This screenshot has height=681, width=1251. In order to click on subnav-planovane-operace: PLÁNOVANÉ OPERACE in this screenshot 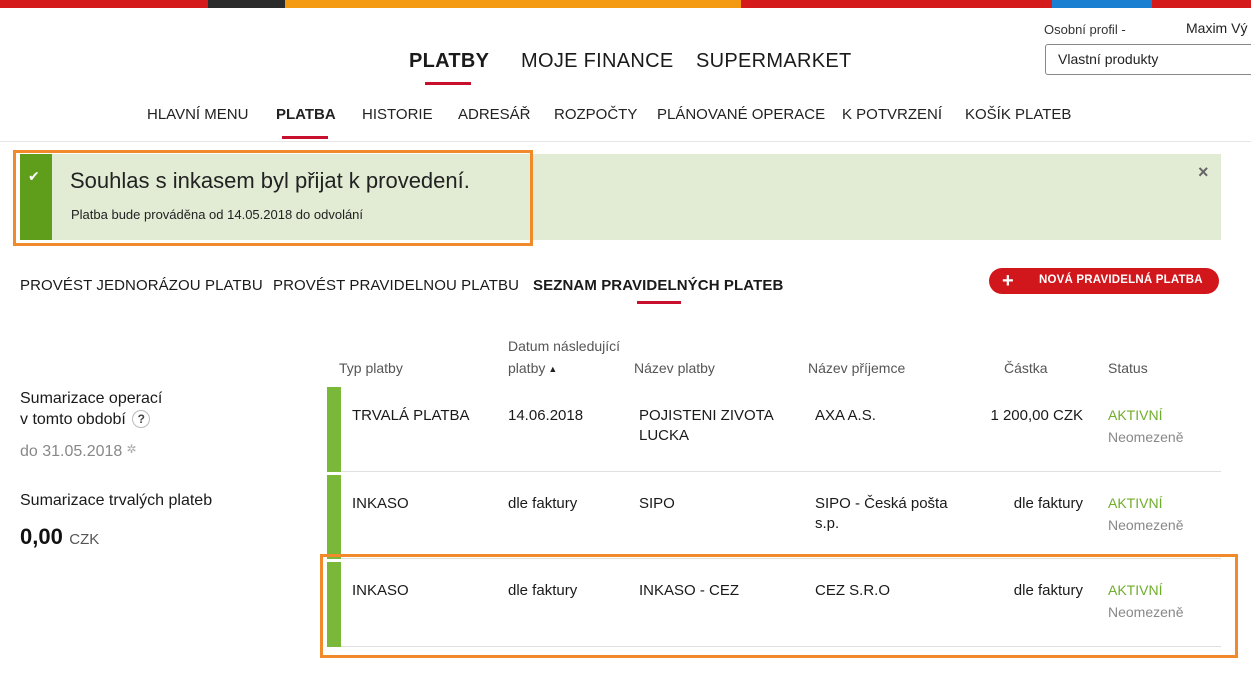, I will do `click(741, 114)`.